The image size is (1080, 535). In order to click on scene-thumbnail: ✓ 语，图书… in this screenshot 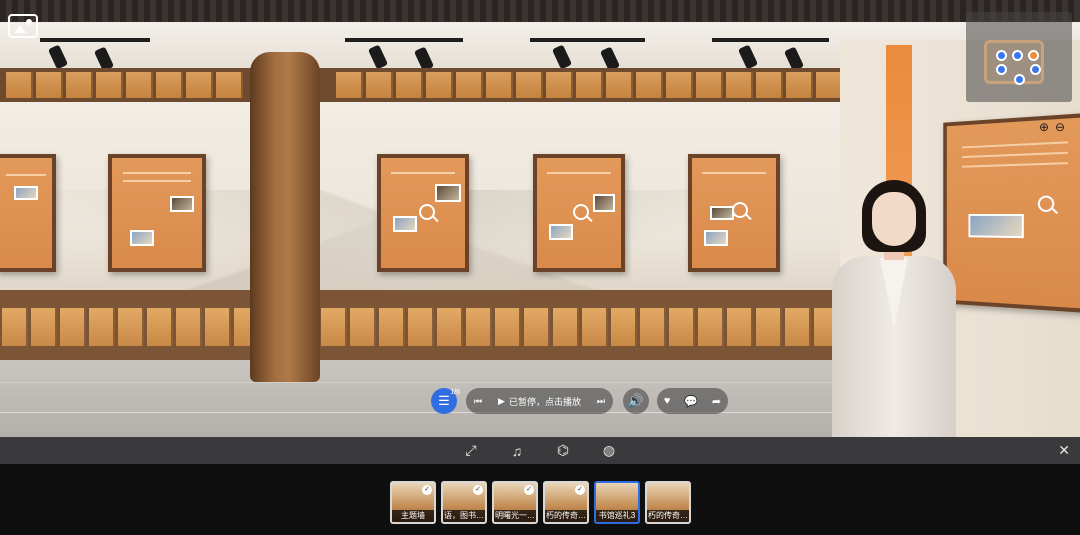, I will do `click(464, 502)`.